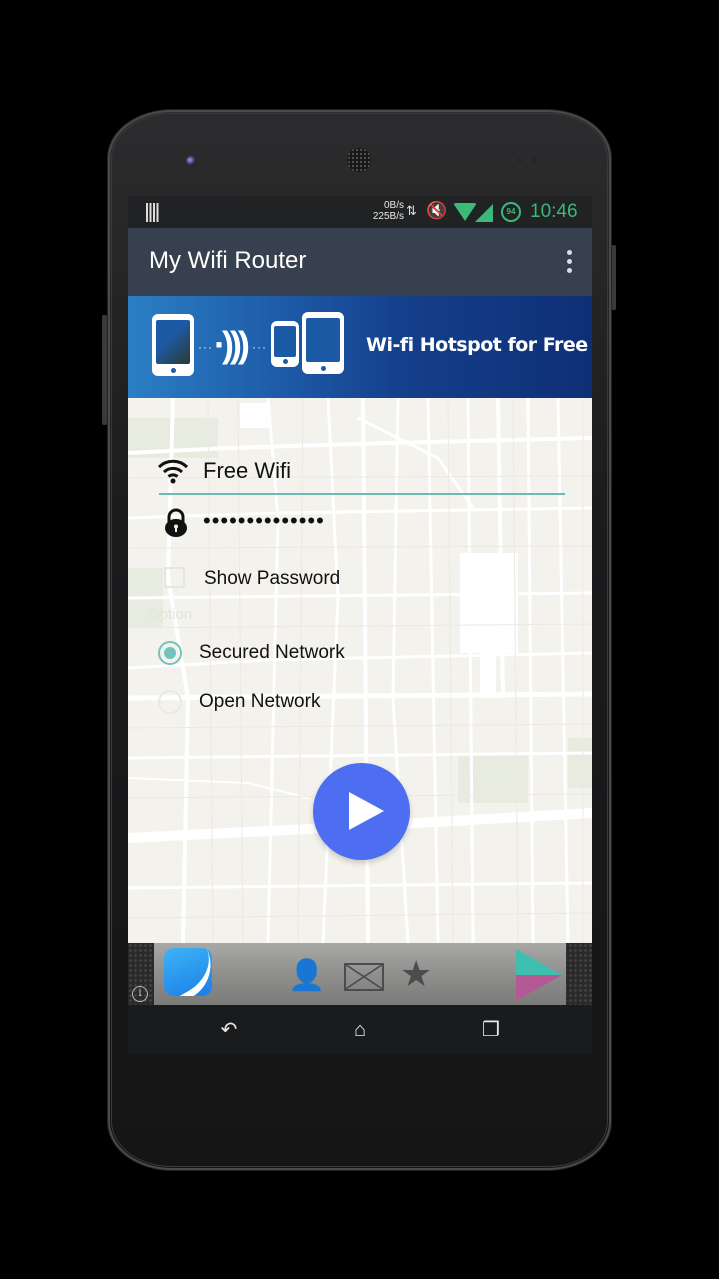 This screenshot has height=1279, width=719. I want to click on network-speed: 0B/s 225B/s, so click(383, 211).